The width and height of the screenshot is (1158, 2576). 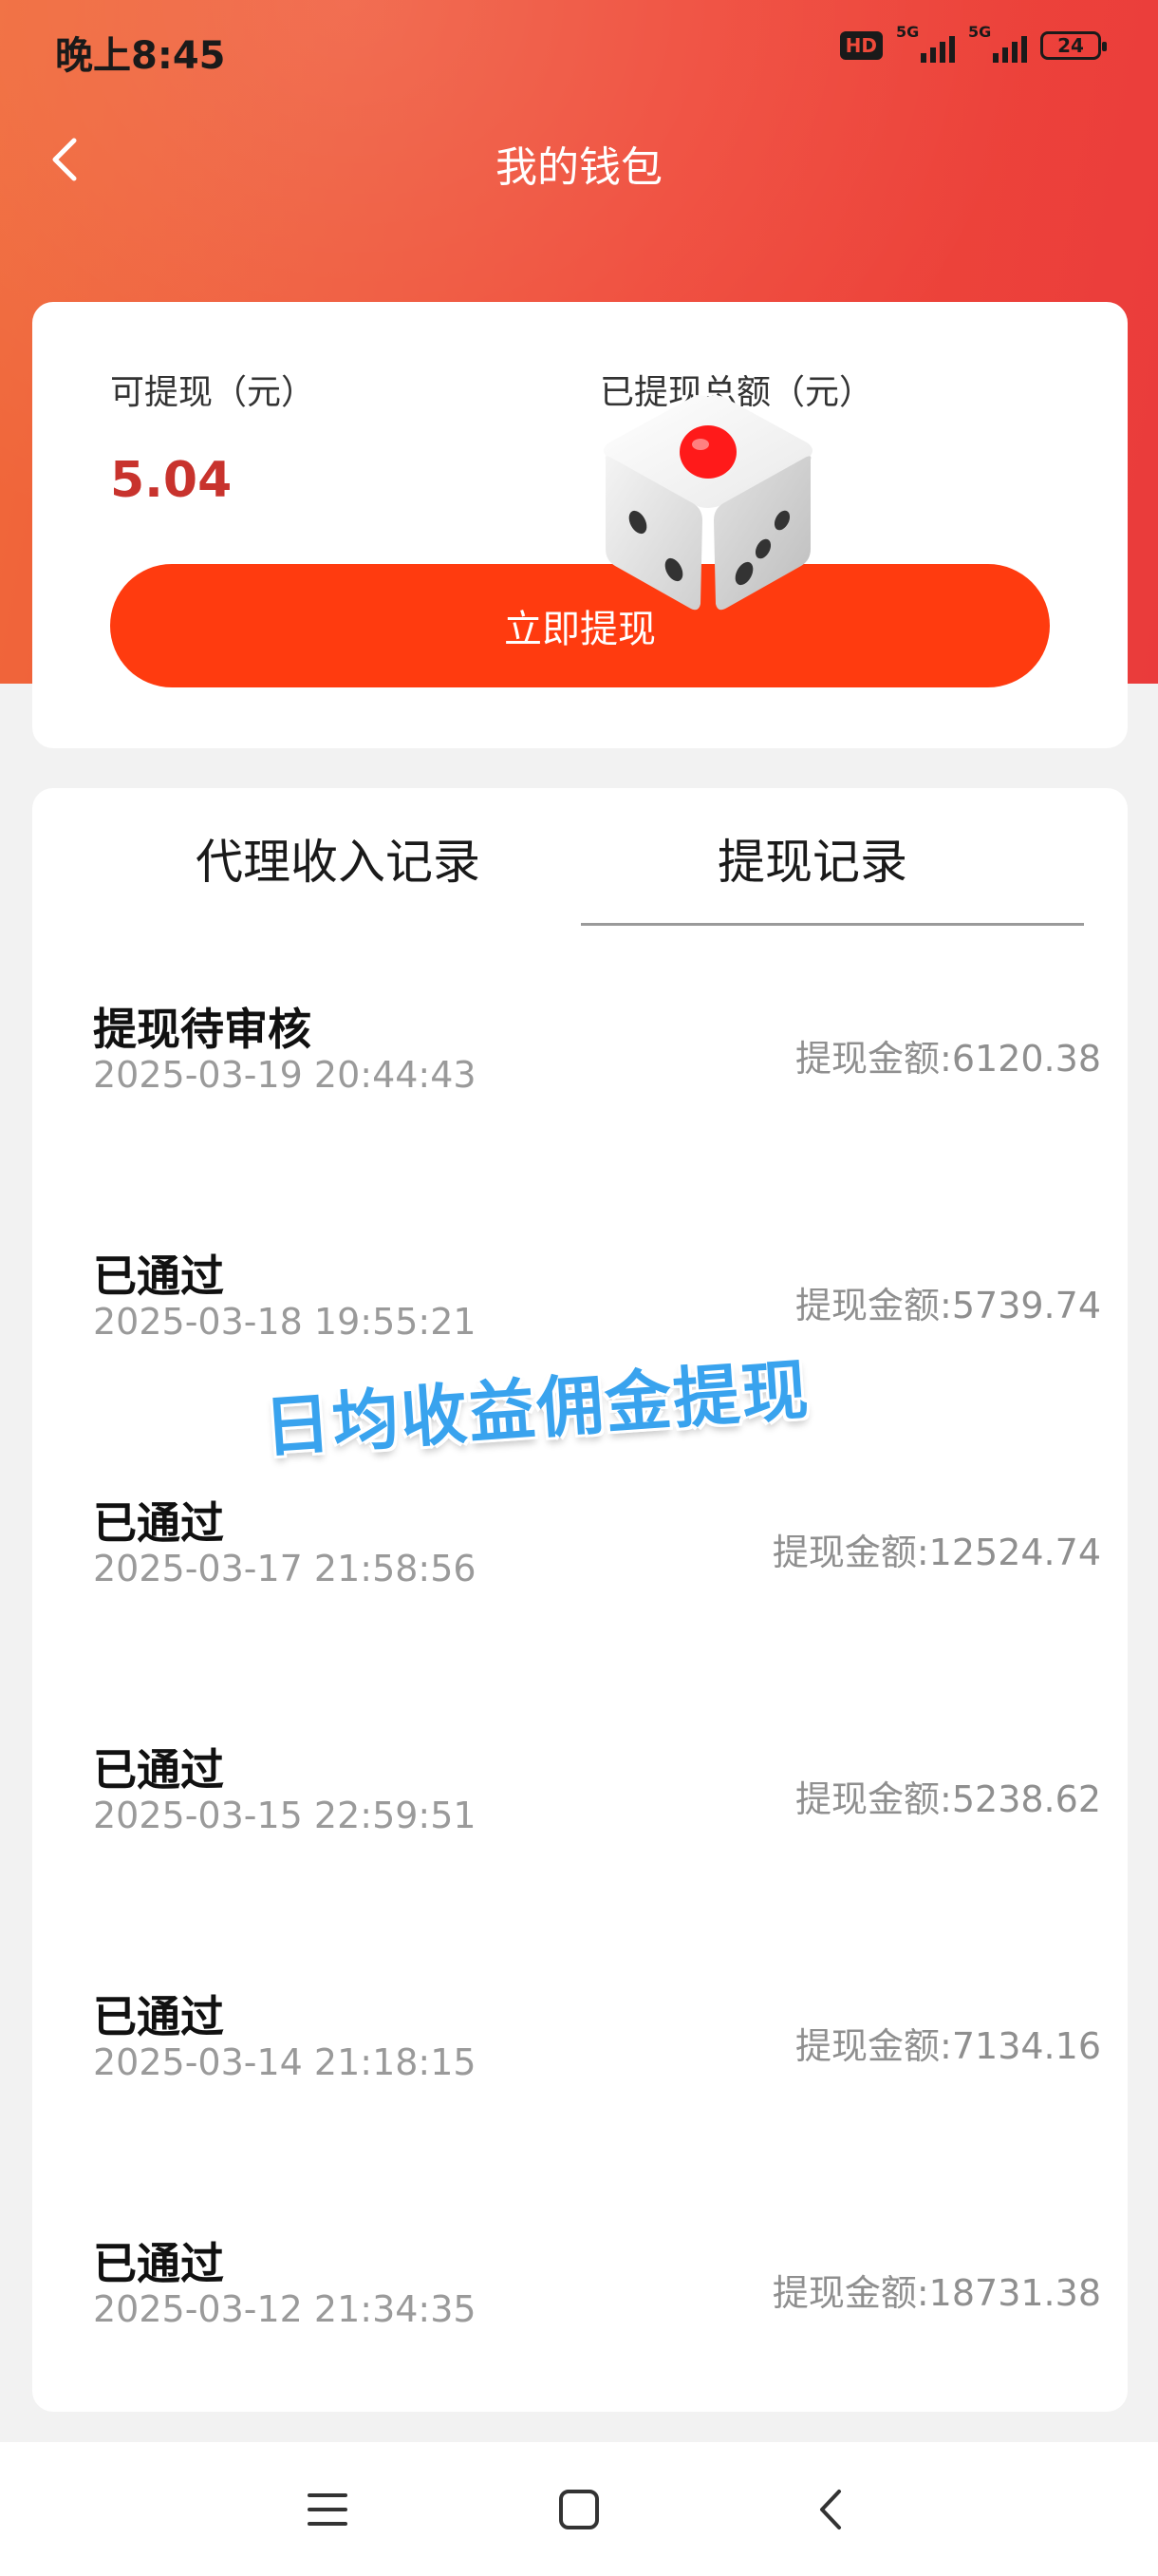 What do you see at coordinates (832, 924) in the screenshot?
I see `active-tab-indicator` at bounding box center [832, 924].